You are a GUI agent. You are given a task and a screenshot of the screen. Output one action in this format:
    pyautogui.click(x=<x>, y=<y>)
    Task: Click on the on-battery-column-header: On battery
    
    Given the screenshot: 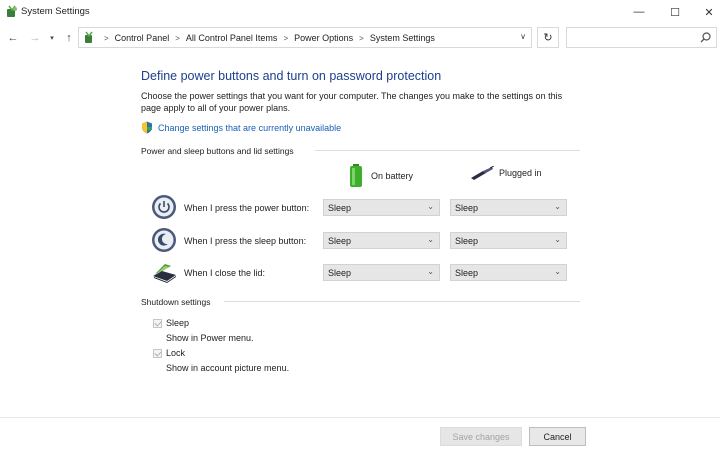 What is the action you would take?
    pyautogui.click(x=381, y=176)
    